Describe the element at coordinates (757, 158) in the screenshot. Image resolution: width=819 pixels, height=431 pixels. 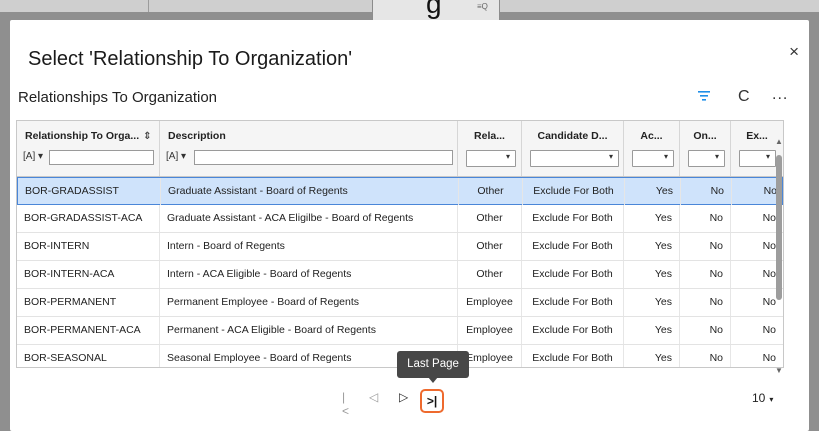
I see `ex-filter-select: ▾` at that location.